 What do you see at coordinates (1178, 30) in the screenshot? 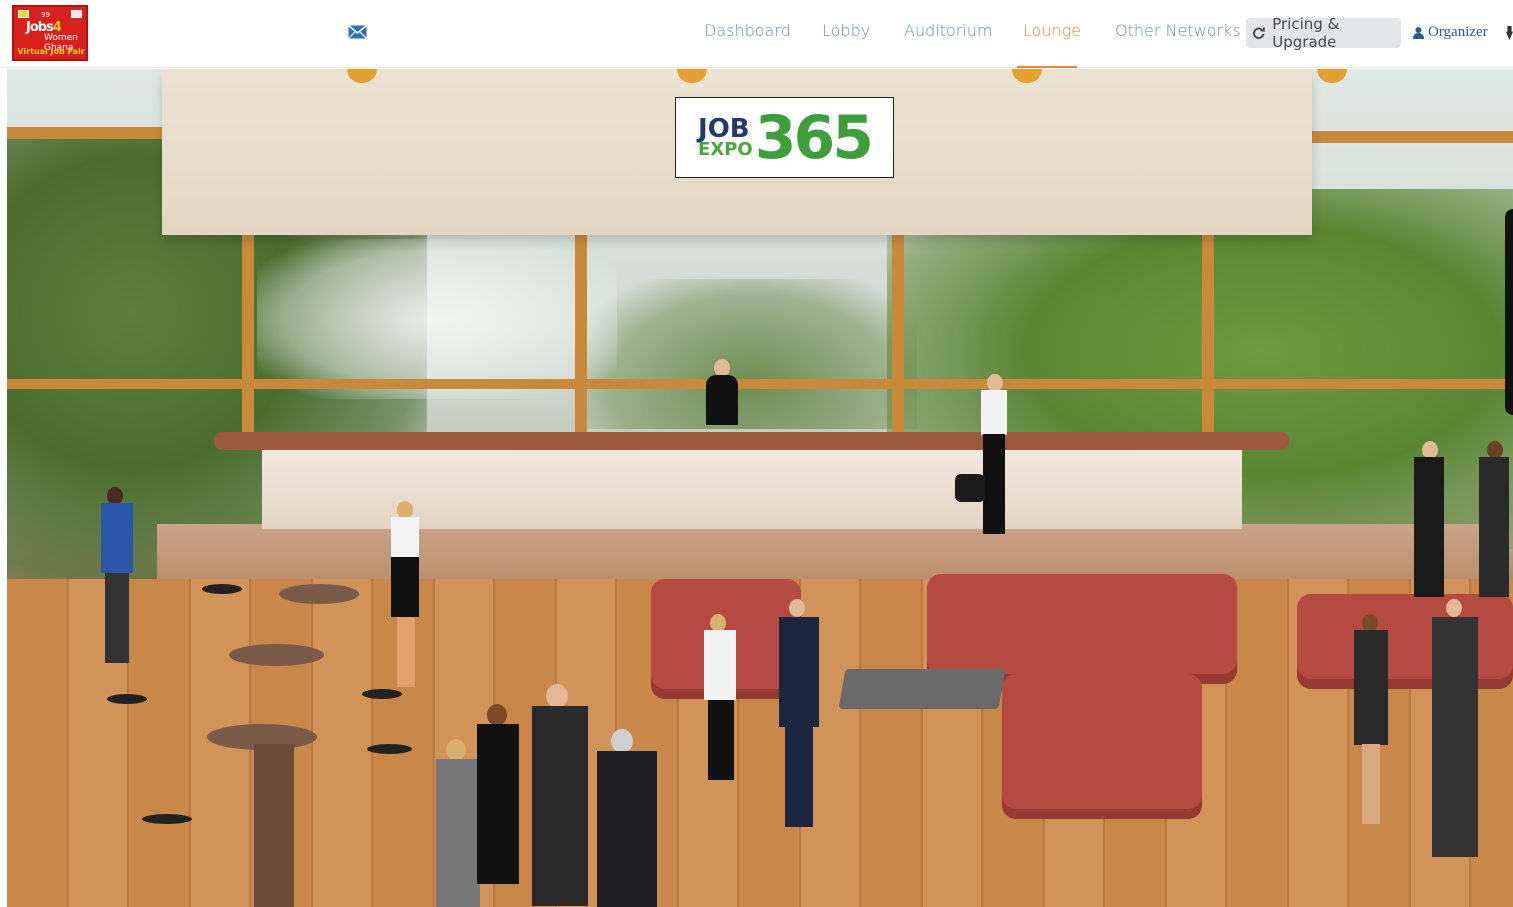
I see `nav-other-networks: Other Networks` at bounding box center [1178, 30].